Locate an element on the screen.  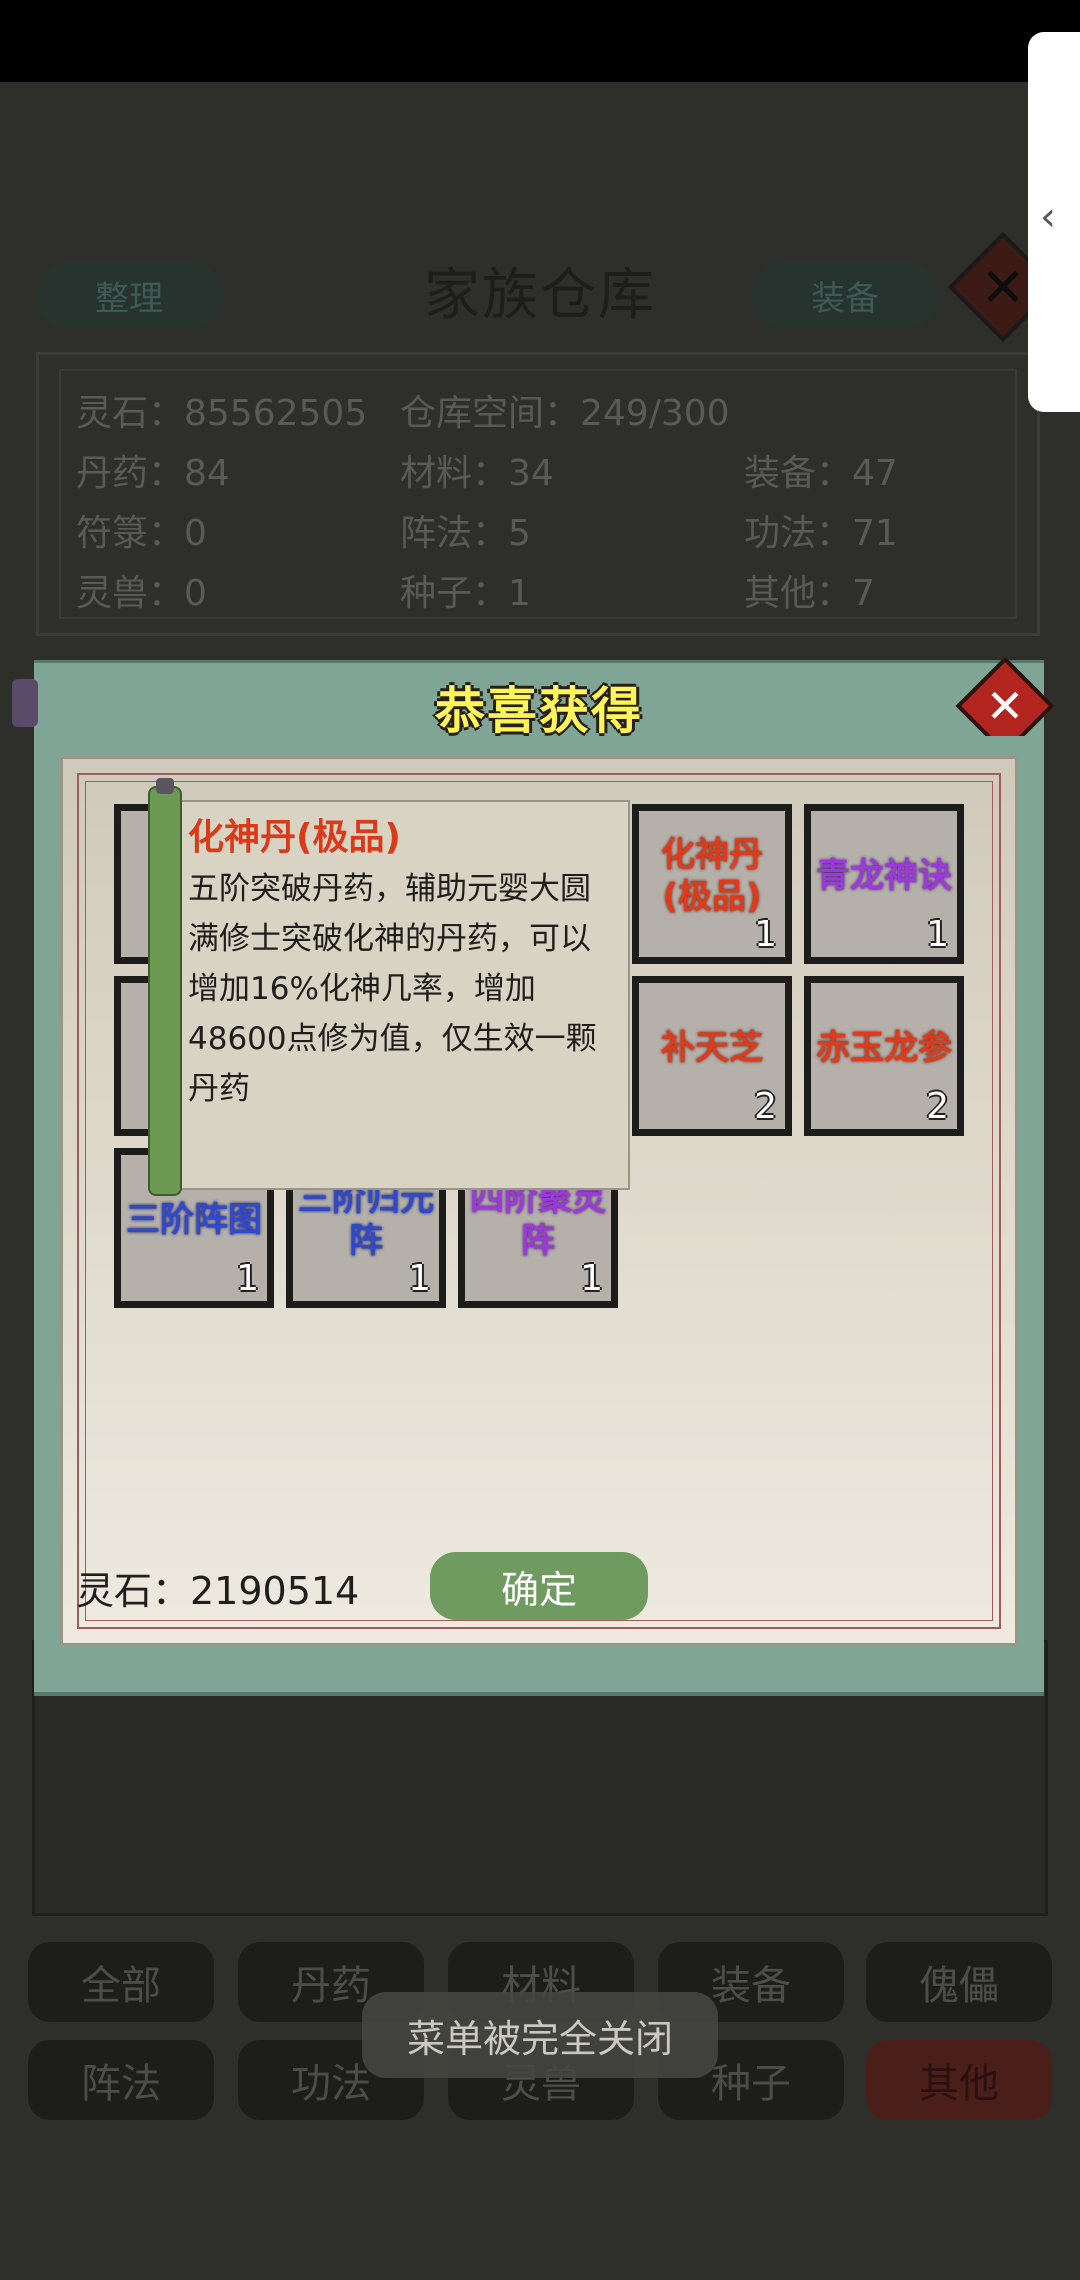
stat-spirit-stone: 灵石：85562505 is located at coordinates (222, 413).